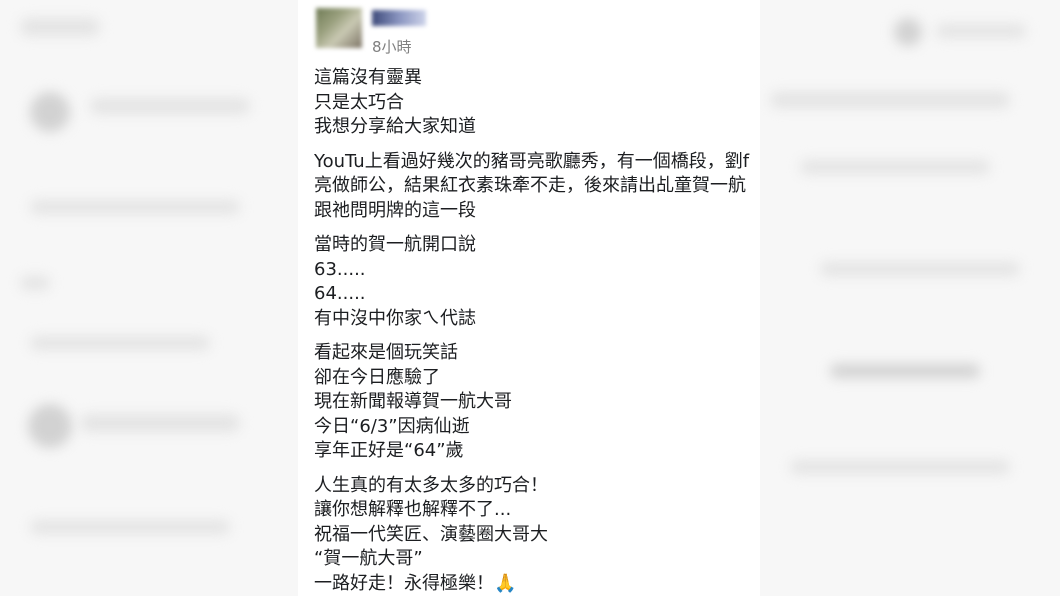 Image resolution: width=1060 pixels, height=596 pixels. Describe the element at coordinates (431, 534) in the screenshot. I see `post-line: 祝福一代笑匠、演藝圈大哥大` at that location.